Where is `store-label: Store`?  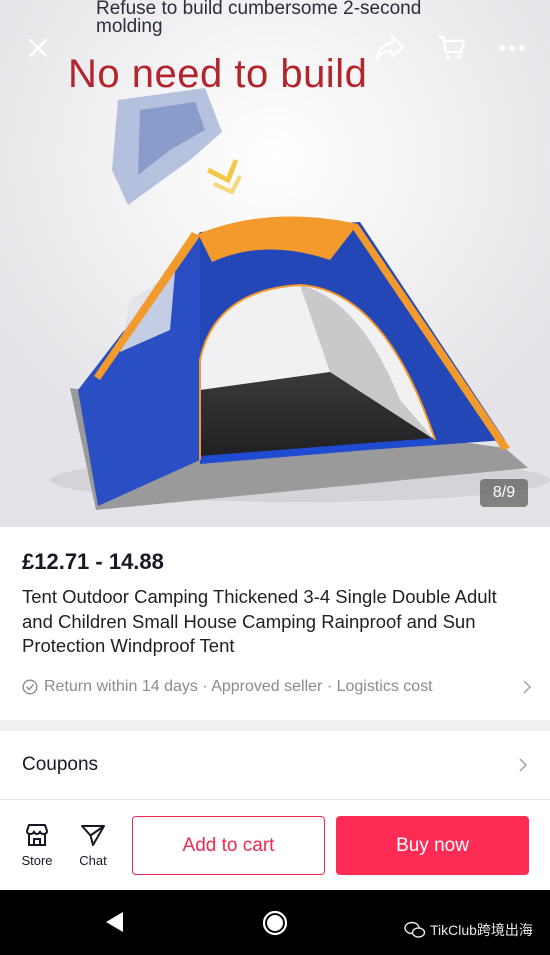 store-label: Store is located at coordinates (37, 860).